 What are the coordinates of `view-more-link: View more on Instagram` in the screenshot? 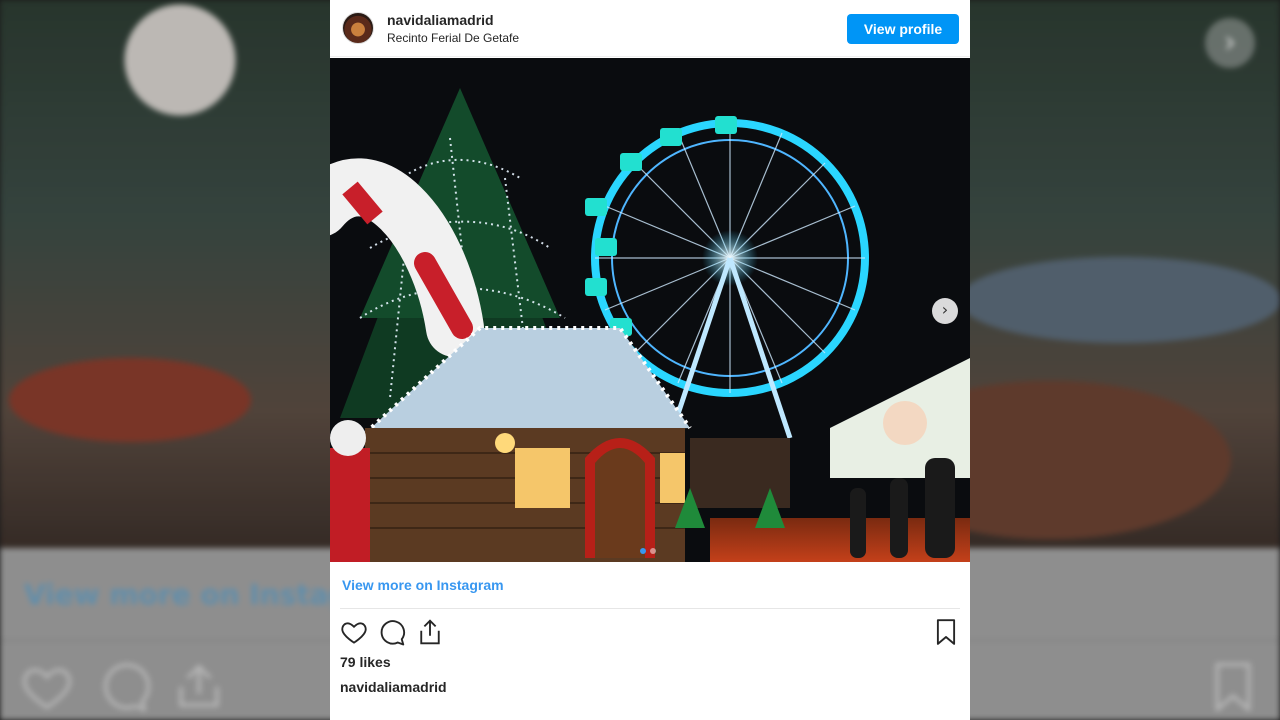 It's located at (423, 585).